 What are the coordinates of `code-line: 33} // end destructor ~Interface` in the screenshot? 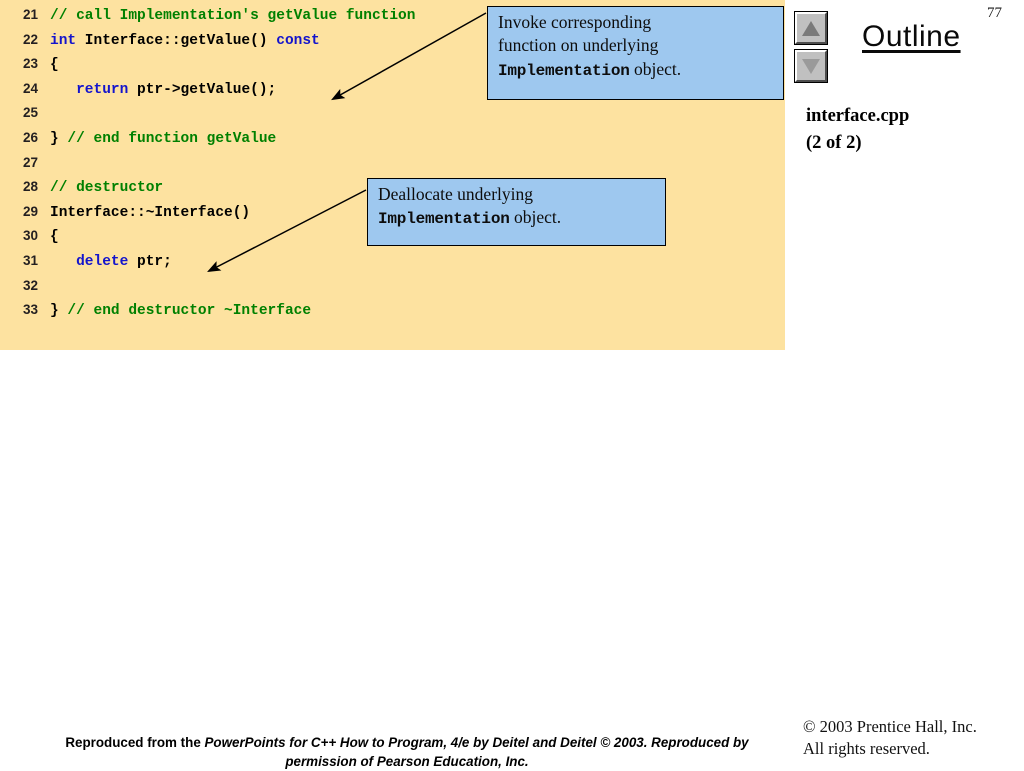 It's located at (392, 310).